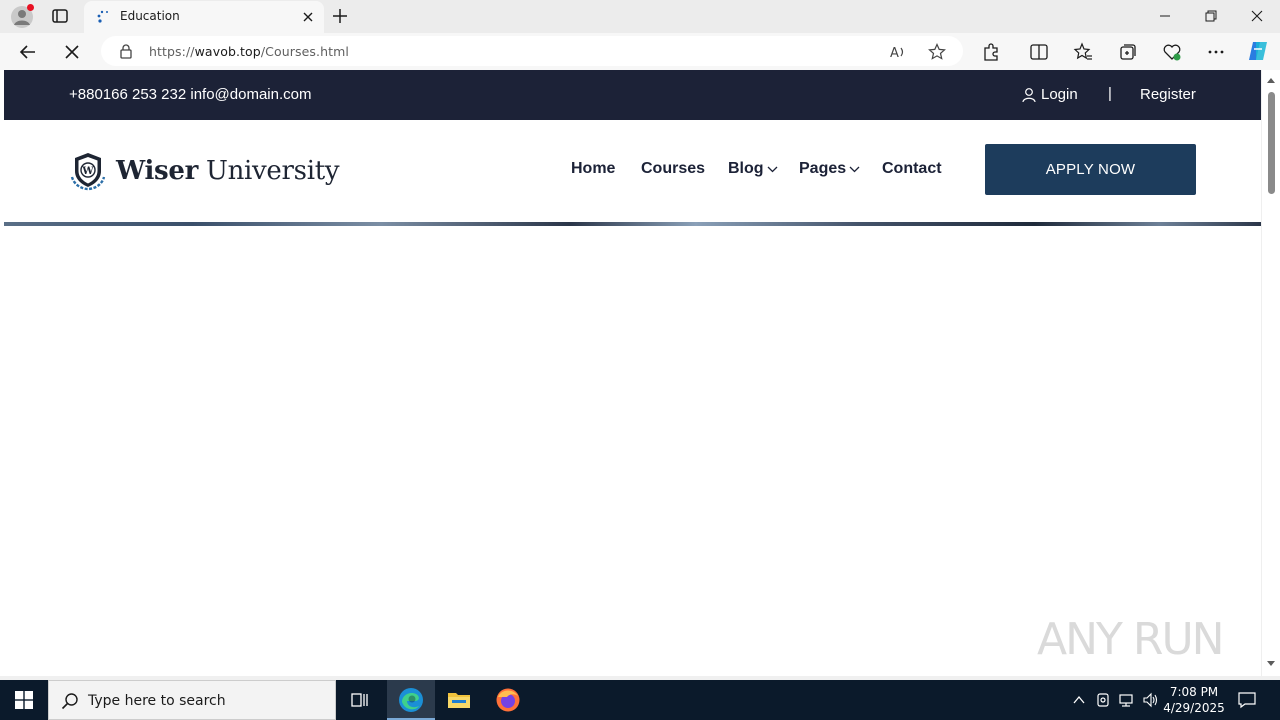  I want to click on read-aloud-icon: A, so click(898, 52).